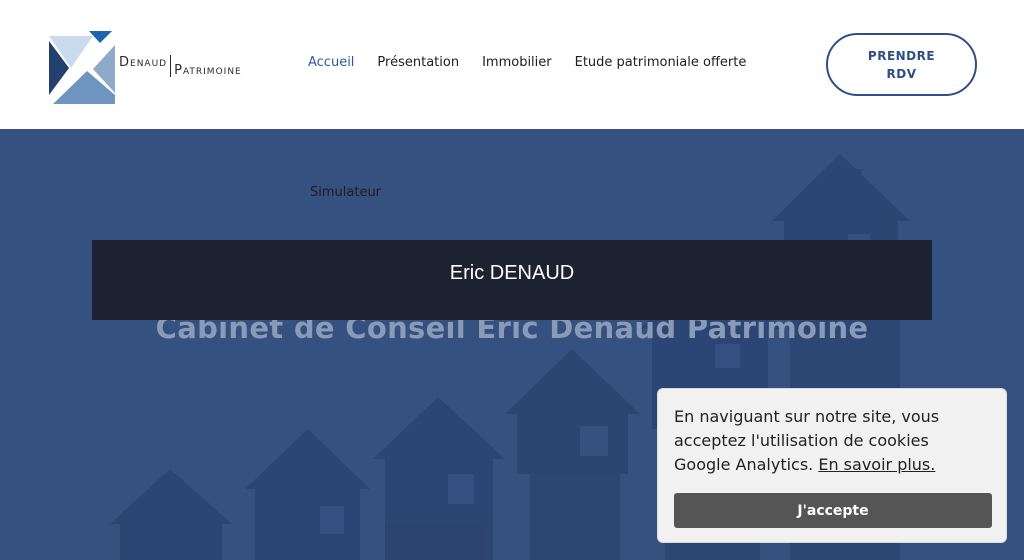 This screenshot has height=560, width=1024. I want to click on cookie-learn-more-link: En savoir plus., so click(876, 464).